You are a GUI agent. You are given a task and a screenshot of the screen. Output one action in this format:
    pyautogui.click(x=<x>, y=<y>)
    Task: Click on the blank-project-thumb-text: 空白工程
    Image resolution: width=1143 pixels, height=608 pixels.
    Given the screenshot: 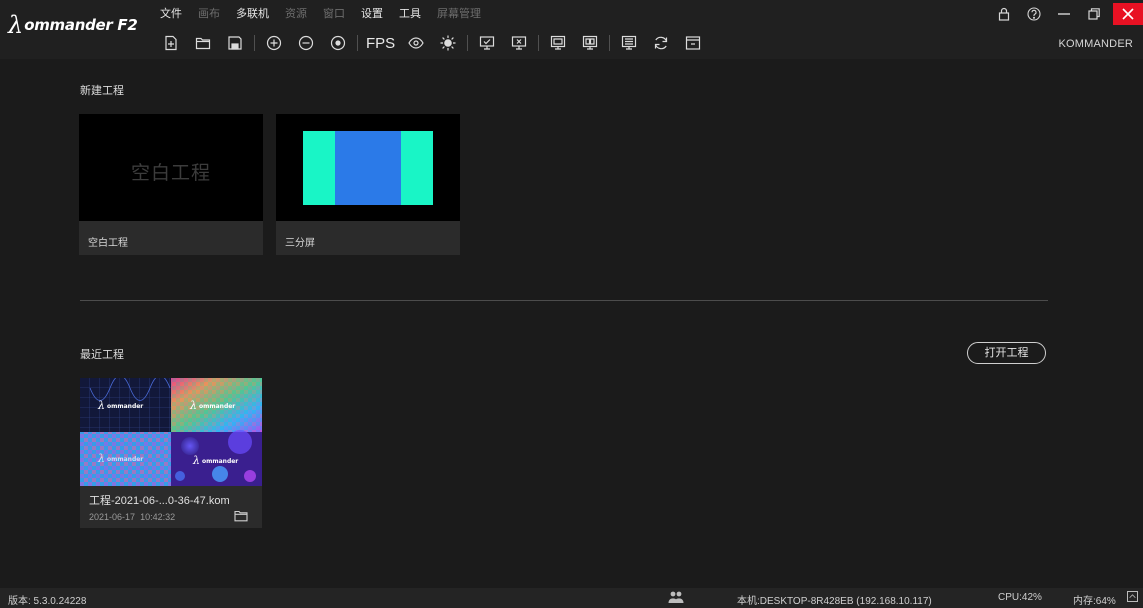 What is the action you would take?
    pyautogui.click(x=170, y=173)
    